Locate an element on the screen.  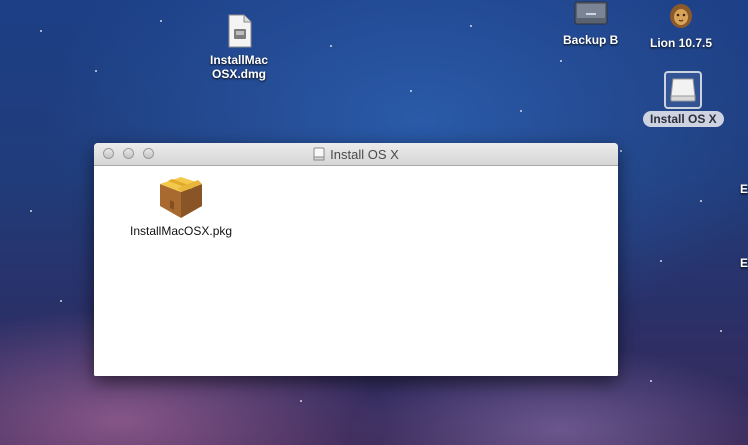
desktop-icon-backup-b: Backup B is located at coordinates (590, 23).